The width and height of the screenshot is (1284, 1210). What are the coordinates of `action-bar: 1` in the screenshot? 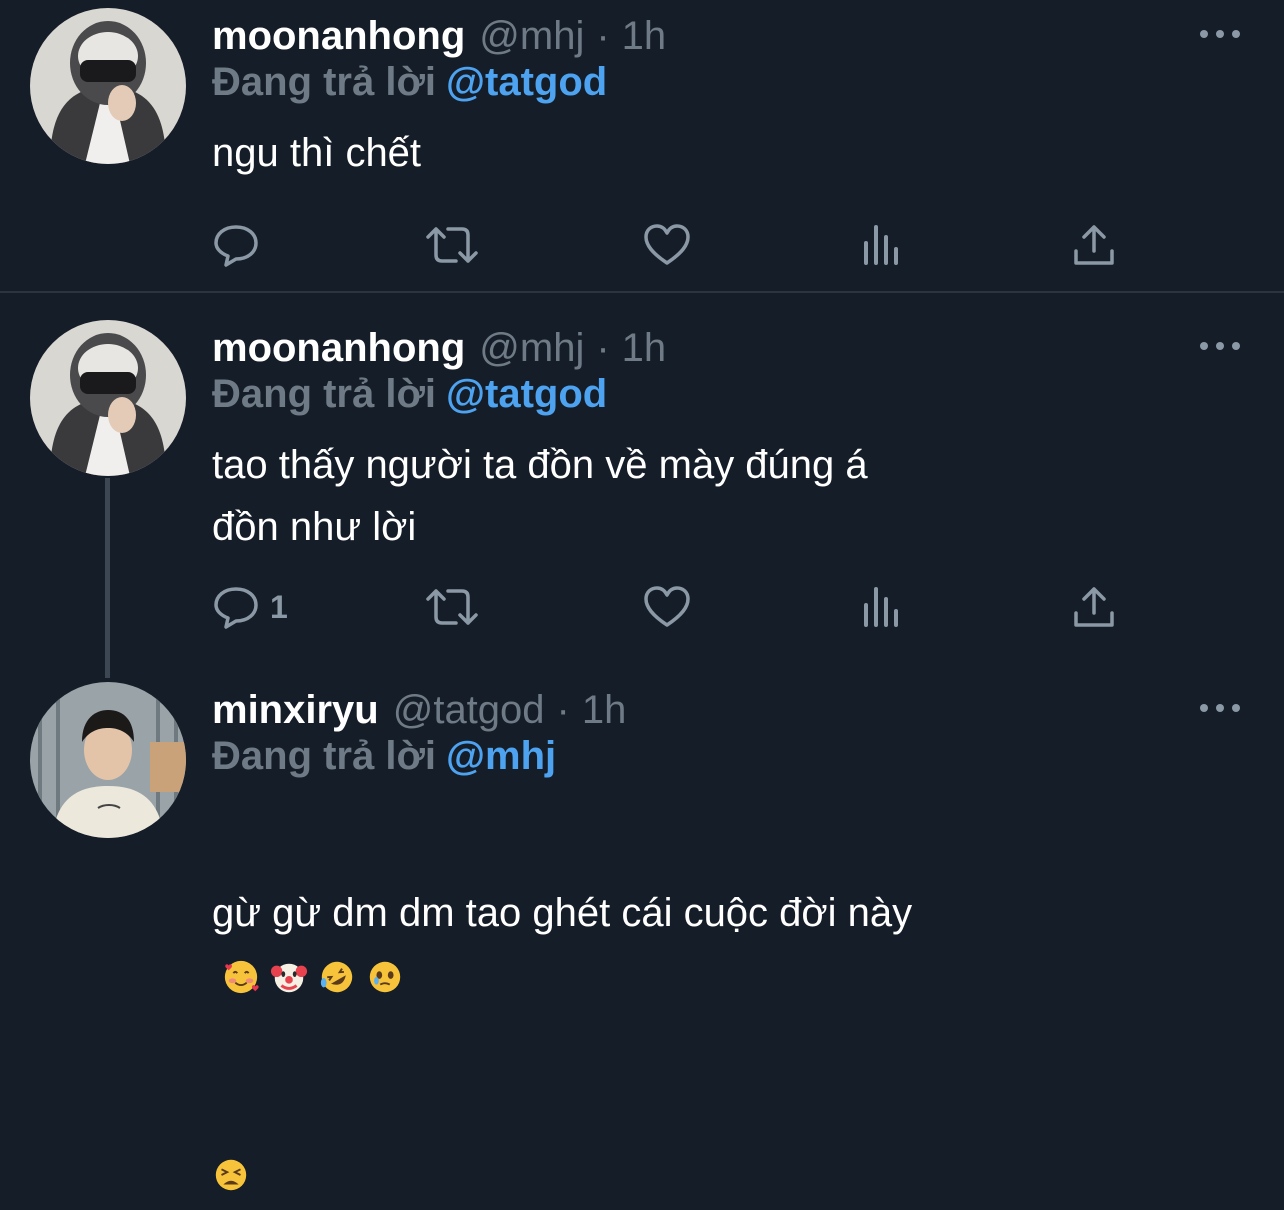 It's located at (672, 607).